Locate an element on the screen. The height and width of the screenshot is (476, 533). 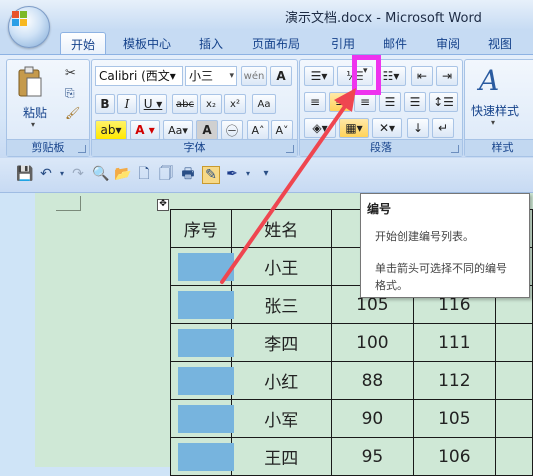
table-cell: 106 is located at coordinates (454, 456).